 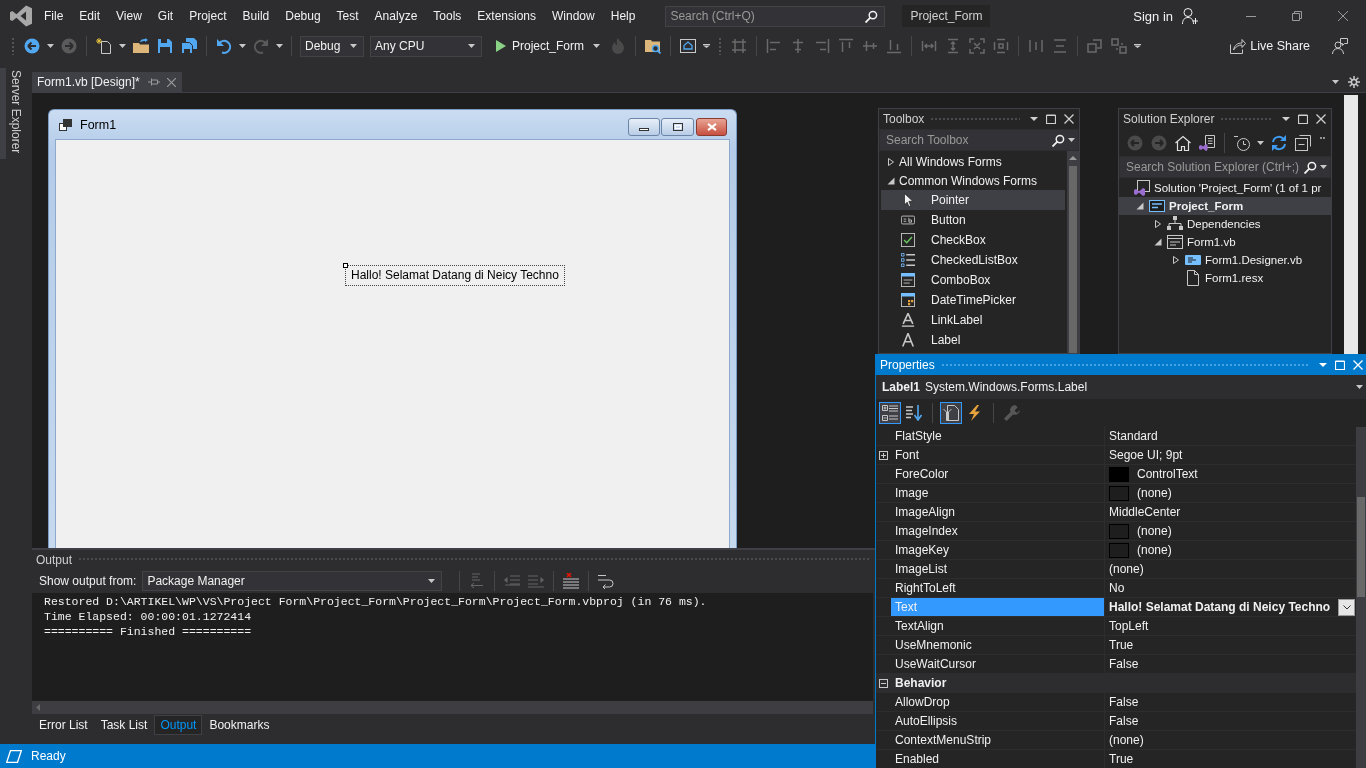 I want to click on clear-all-icon, so click(x=571, y=581).